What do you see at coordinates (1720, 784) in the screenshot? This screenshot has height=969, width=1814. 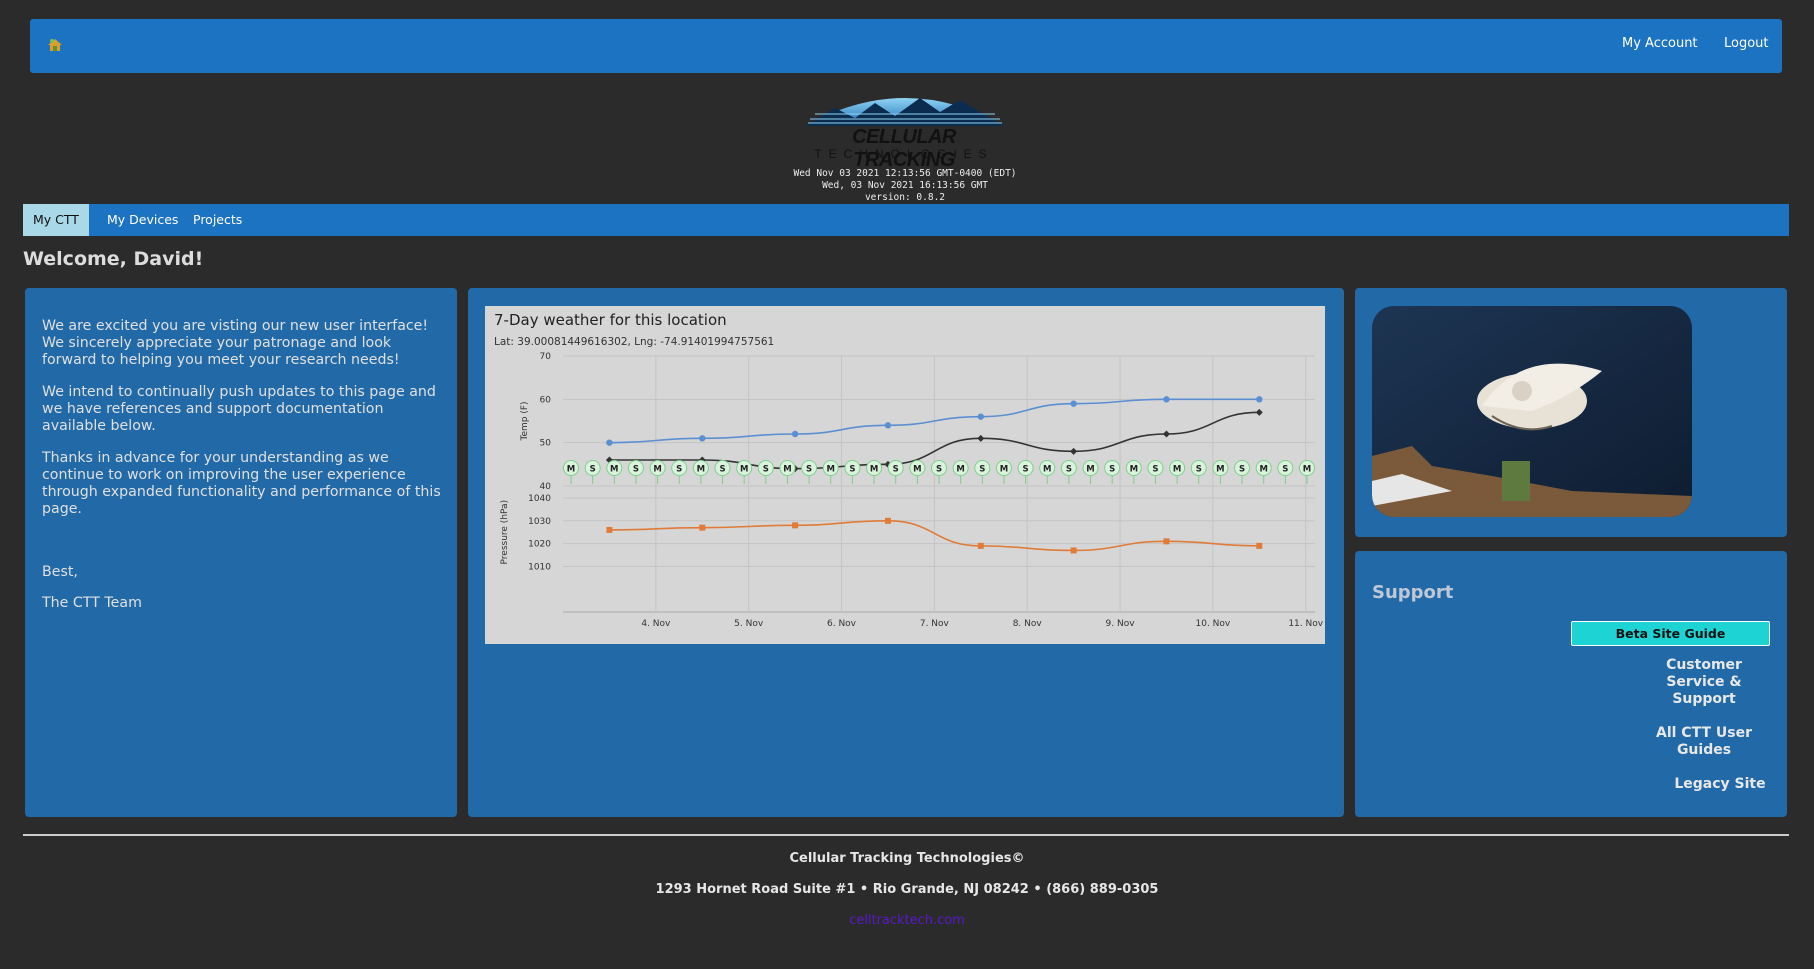 I see `legacy-site-link: Legacy Site` at bounding box center [1720, 784].